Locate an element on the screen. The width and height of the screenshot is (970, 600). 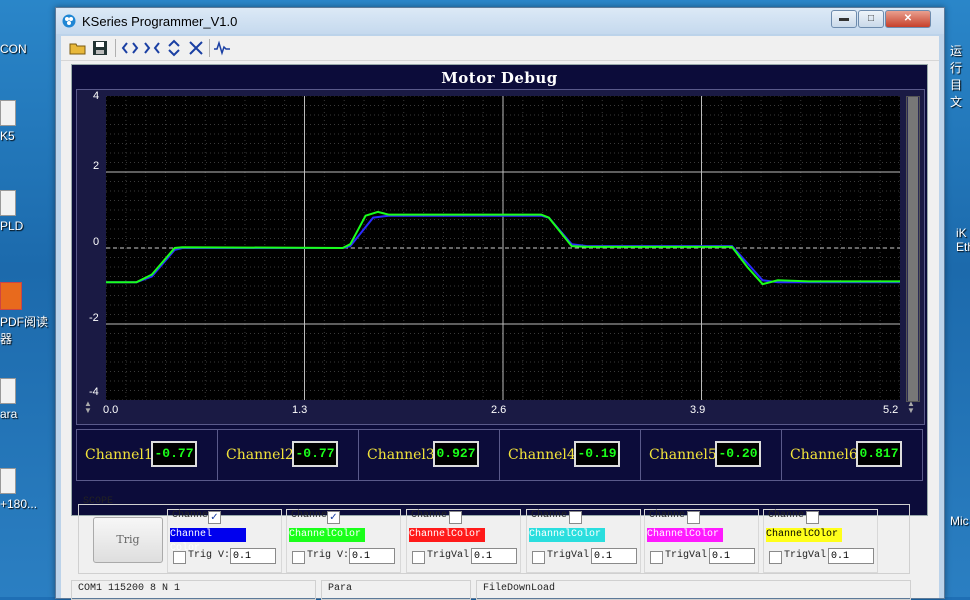
desktop-icon-label: CON is located at coordinates (13, 49).